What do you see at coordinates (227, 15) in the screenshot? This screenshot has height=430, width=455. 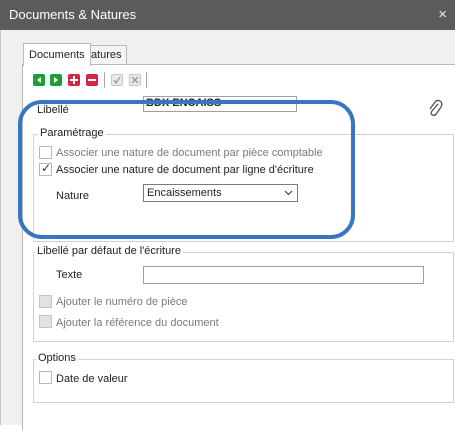 I see `window-titlebar: Documents & Natures ×` at bounding box center [227, 15].